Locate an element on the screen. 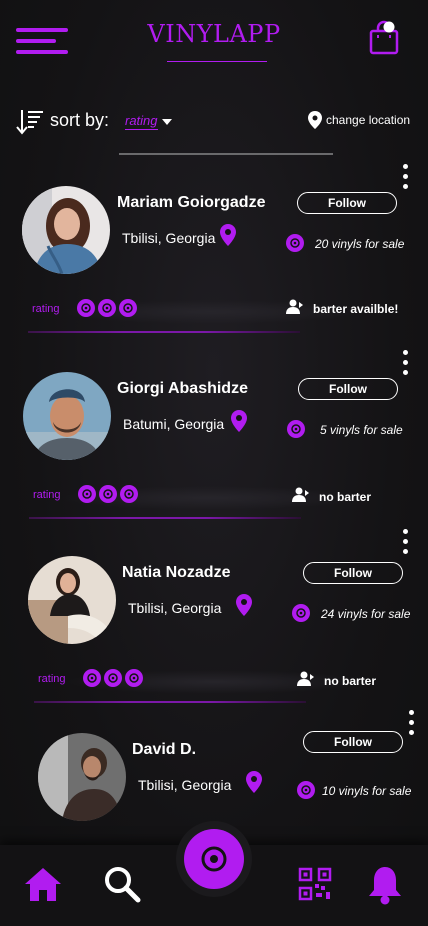 This screenshot has width=428, height=926. chevron-down-icon is located at coordinates (167, 122).